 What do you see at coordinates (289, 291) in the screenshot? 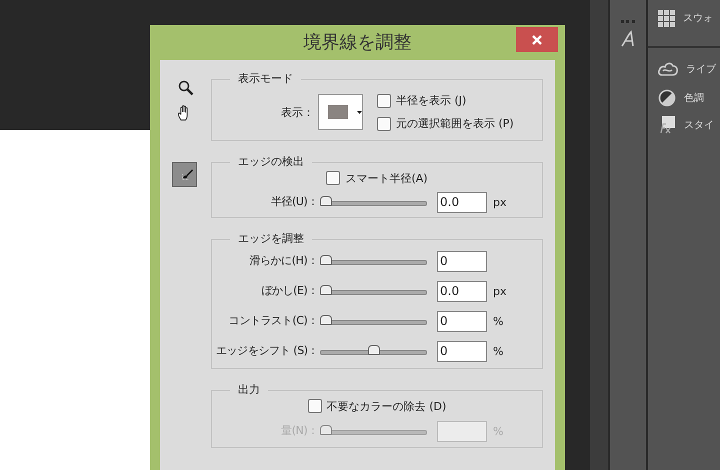
I see `slider-label: ぼかし(E)：` at bounding box center [289, 291].